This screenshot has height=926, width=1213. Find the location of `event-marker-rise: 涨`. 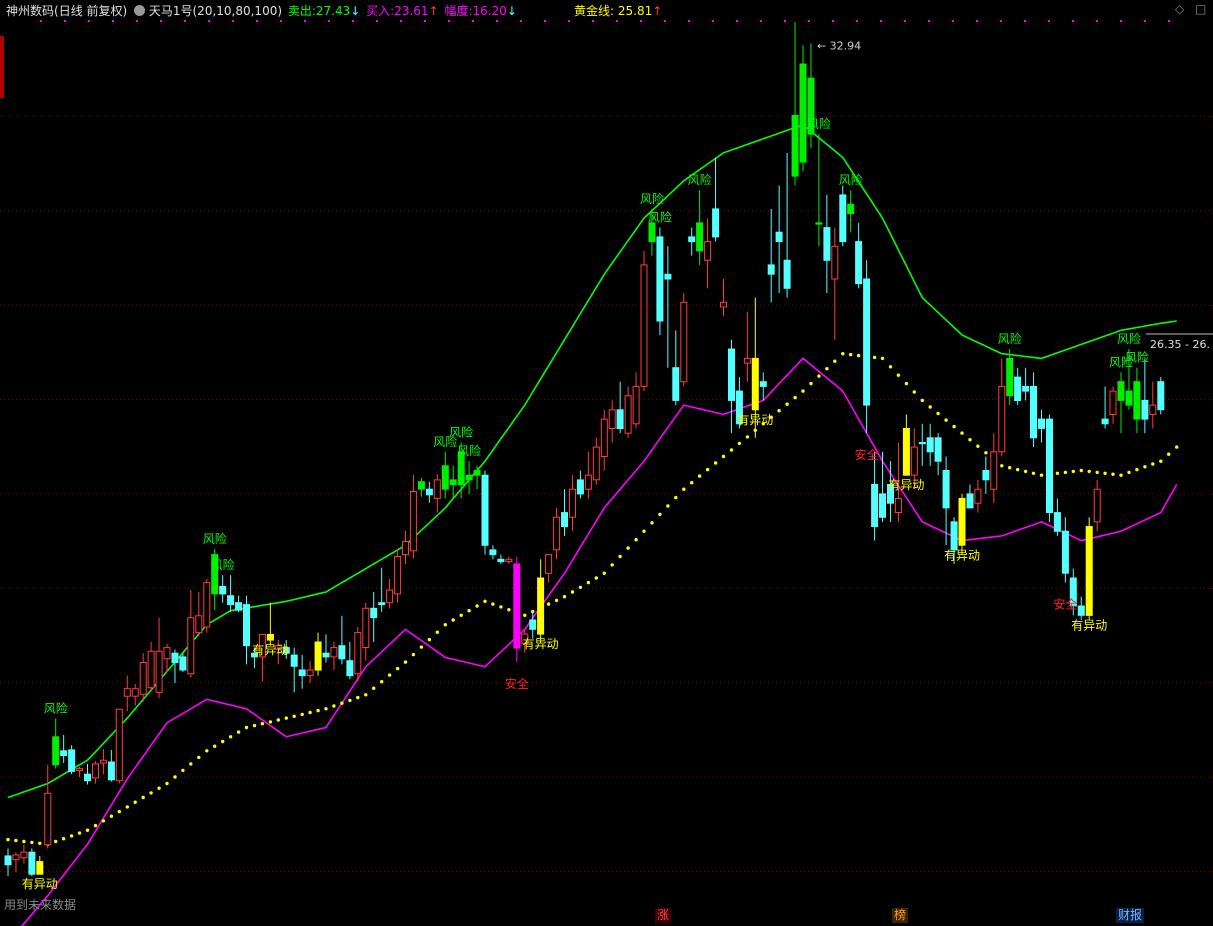

event-marker-rise: 涨 is located at coordinates (663, 915).